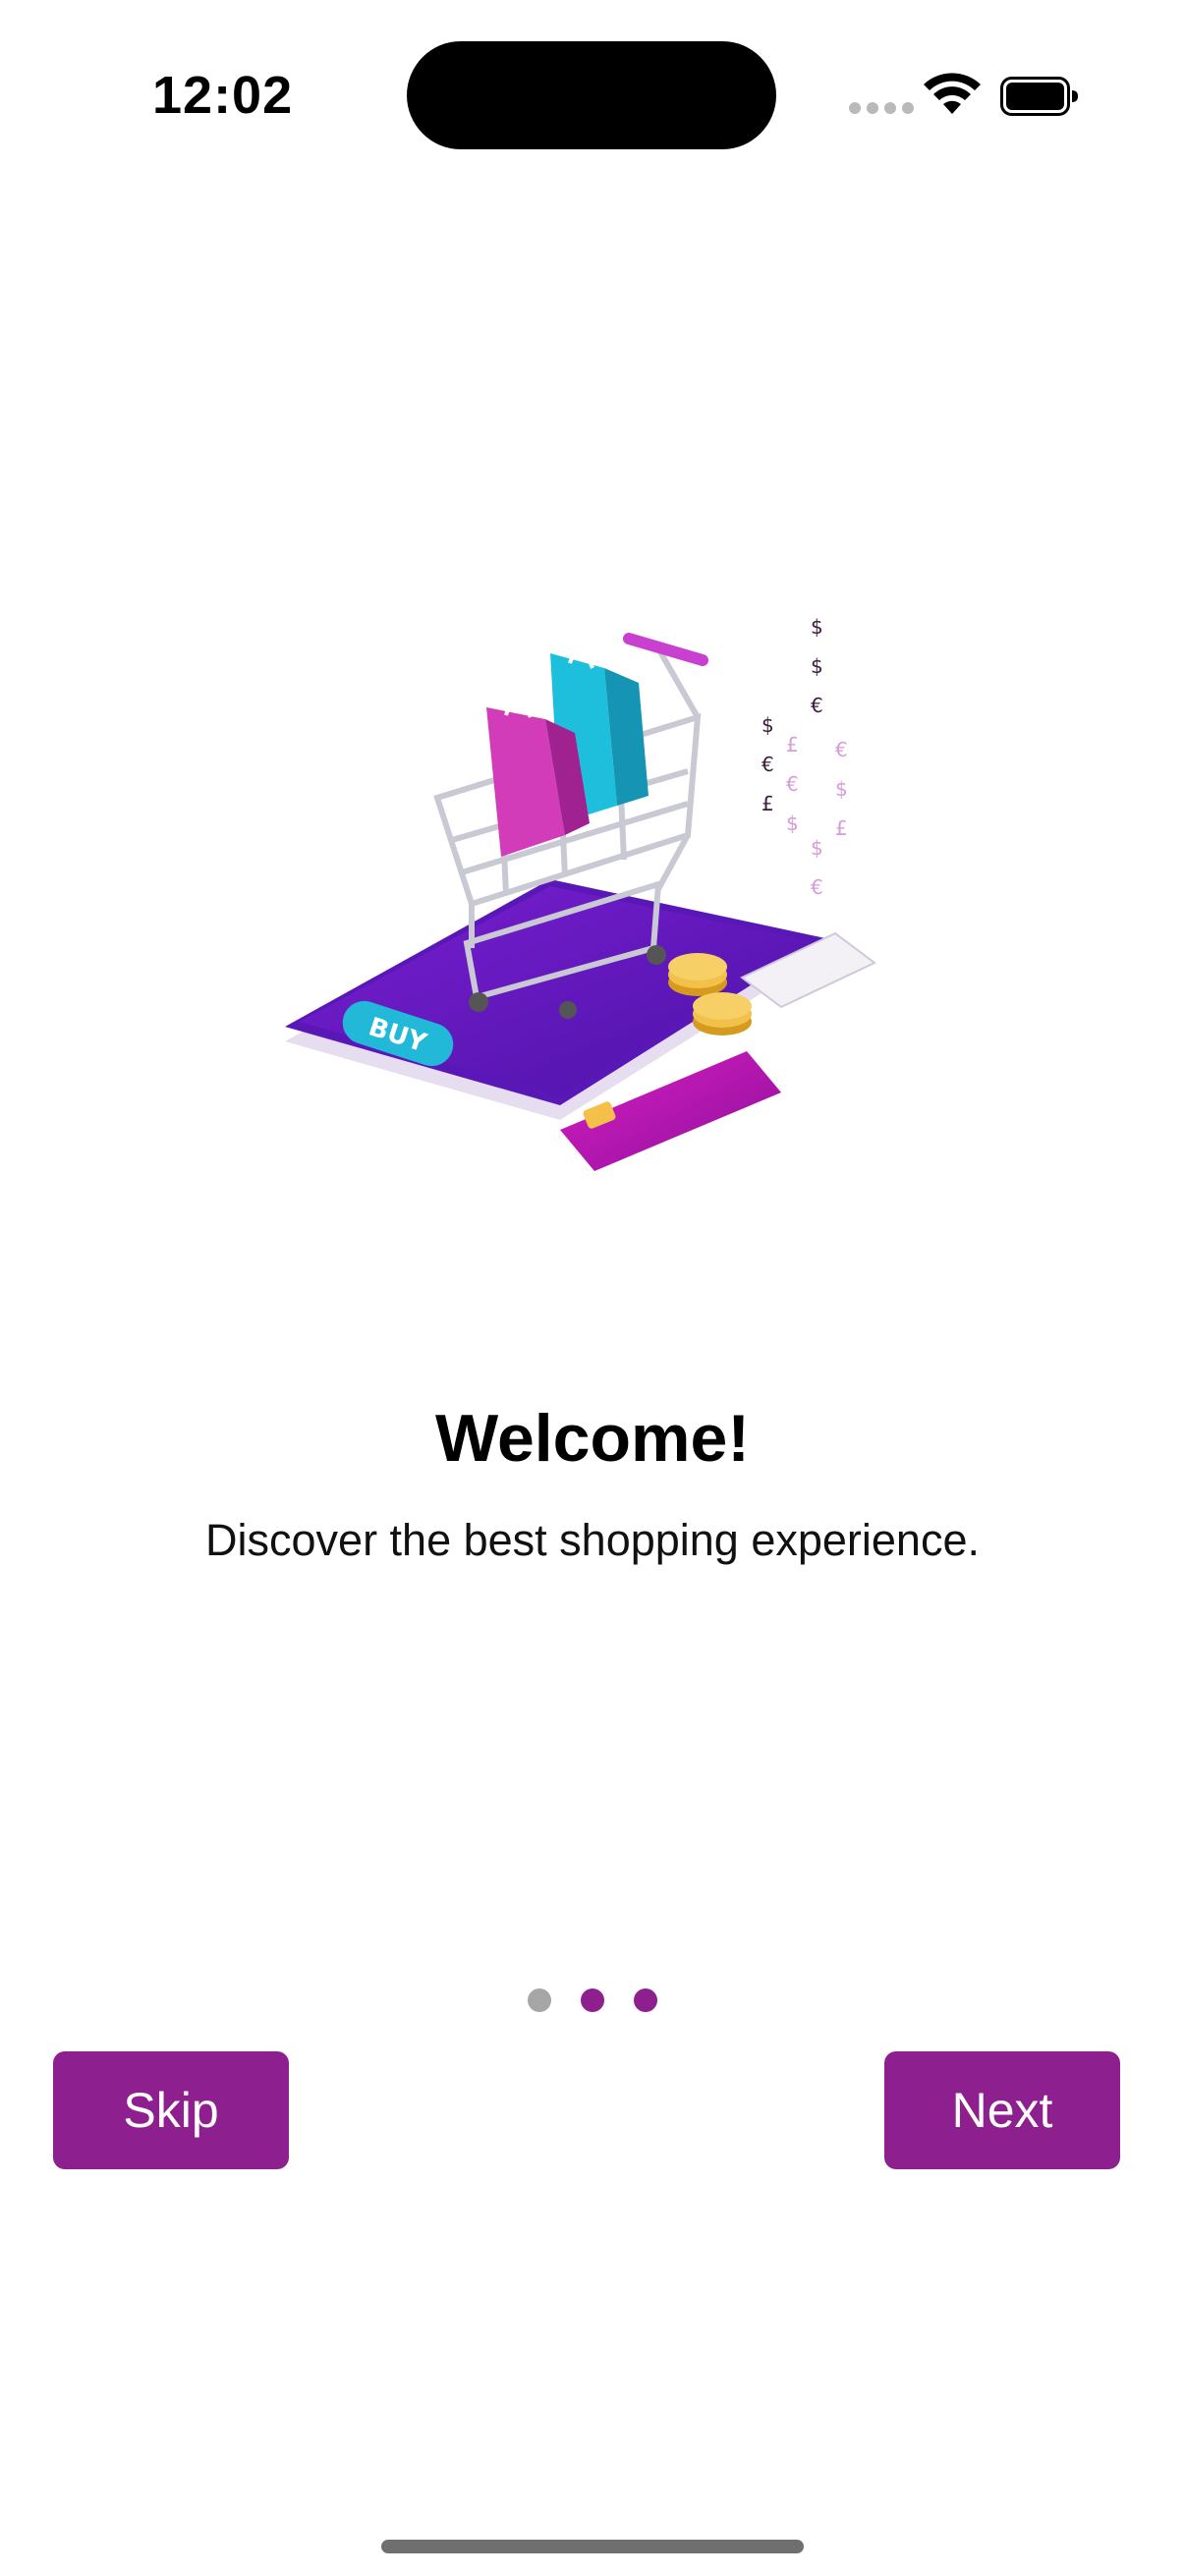 The width and height of the screenshot is (1185, 2576). What do you see at coordinates (581, 893) in the screenshot?
I see `shopping-cart-phone-illustration: BUY $$€ $€£ £€$ €$£ $€` at bounding box center [581, 893].